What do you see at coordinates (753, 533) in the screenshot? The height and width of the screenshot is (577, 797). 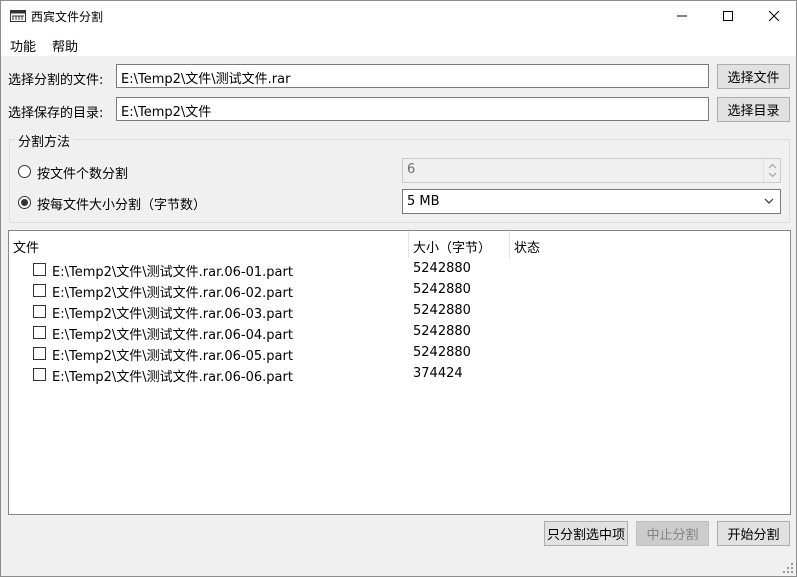 I see `start-split-button: 开始分割` at bounding box center [753, 533].